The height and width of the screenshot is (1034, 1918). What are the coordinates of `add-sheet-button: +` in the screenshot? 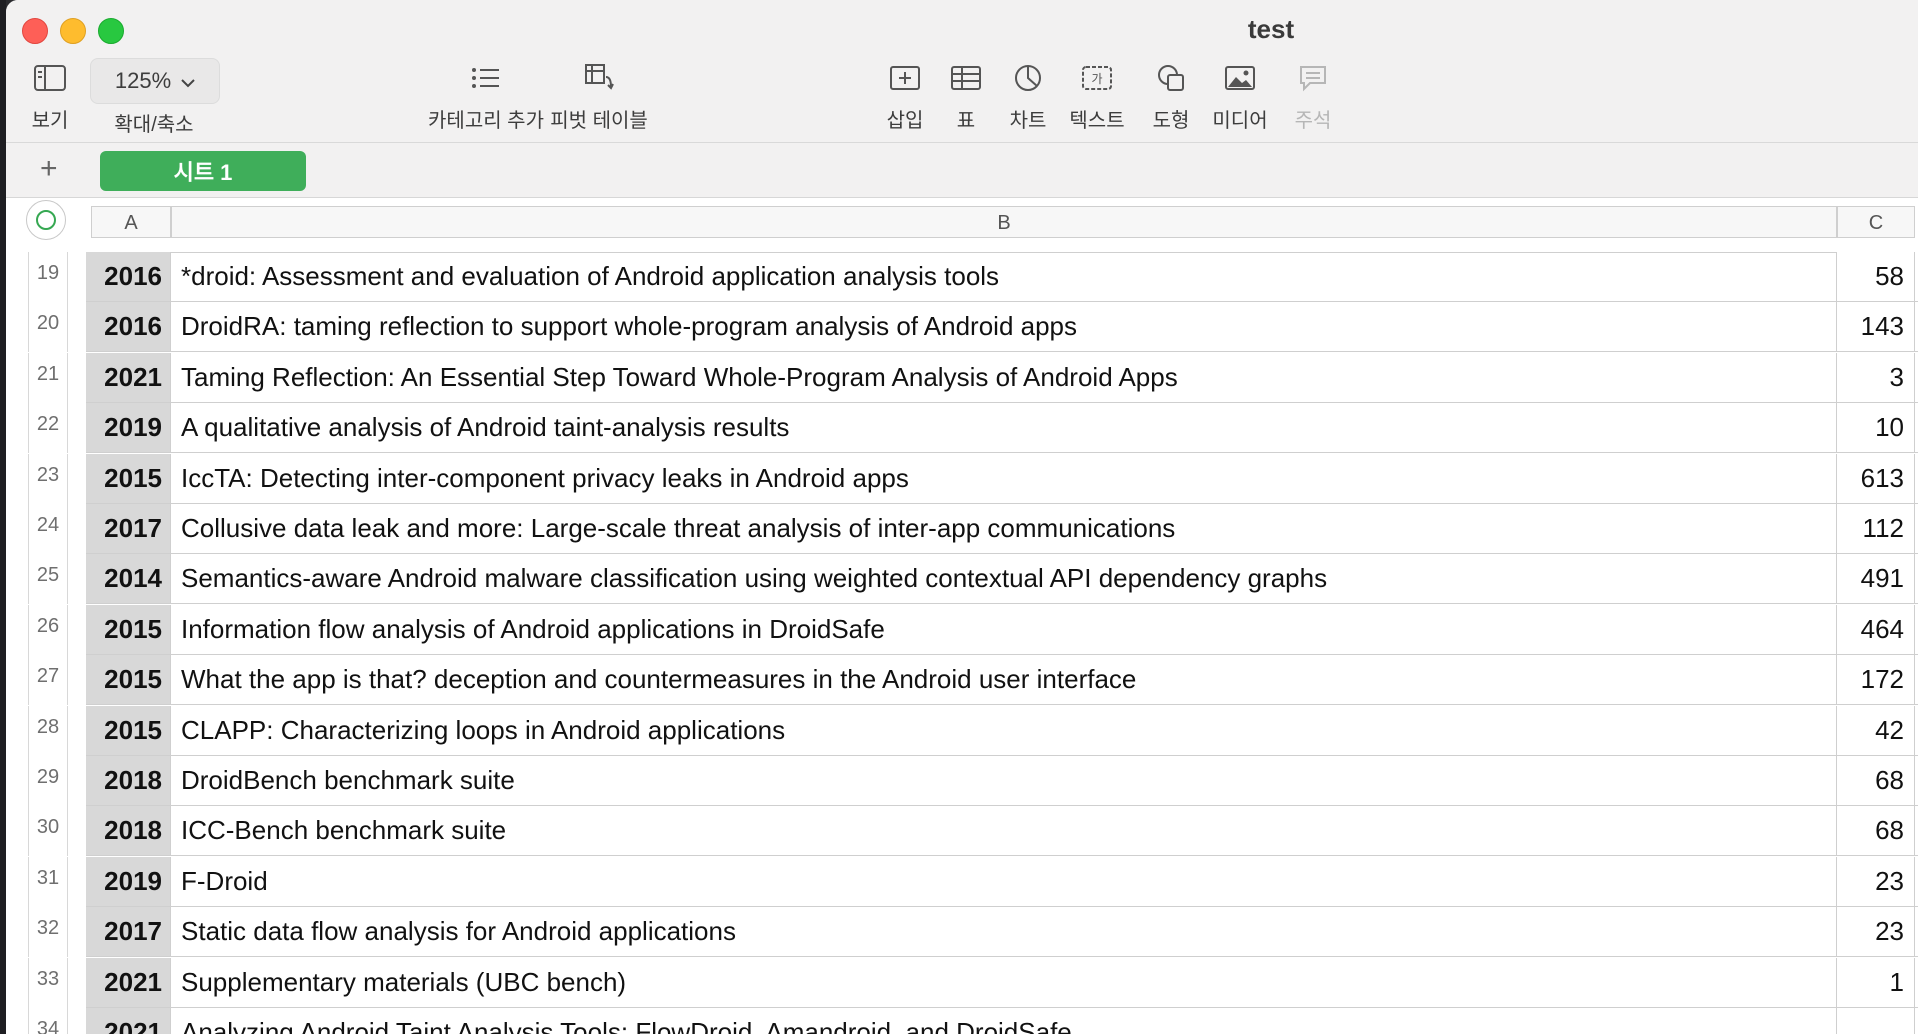 It's located at (49, 169).